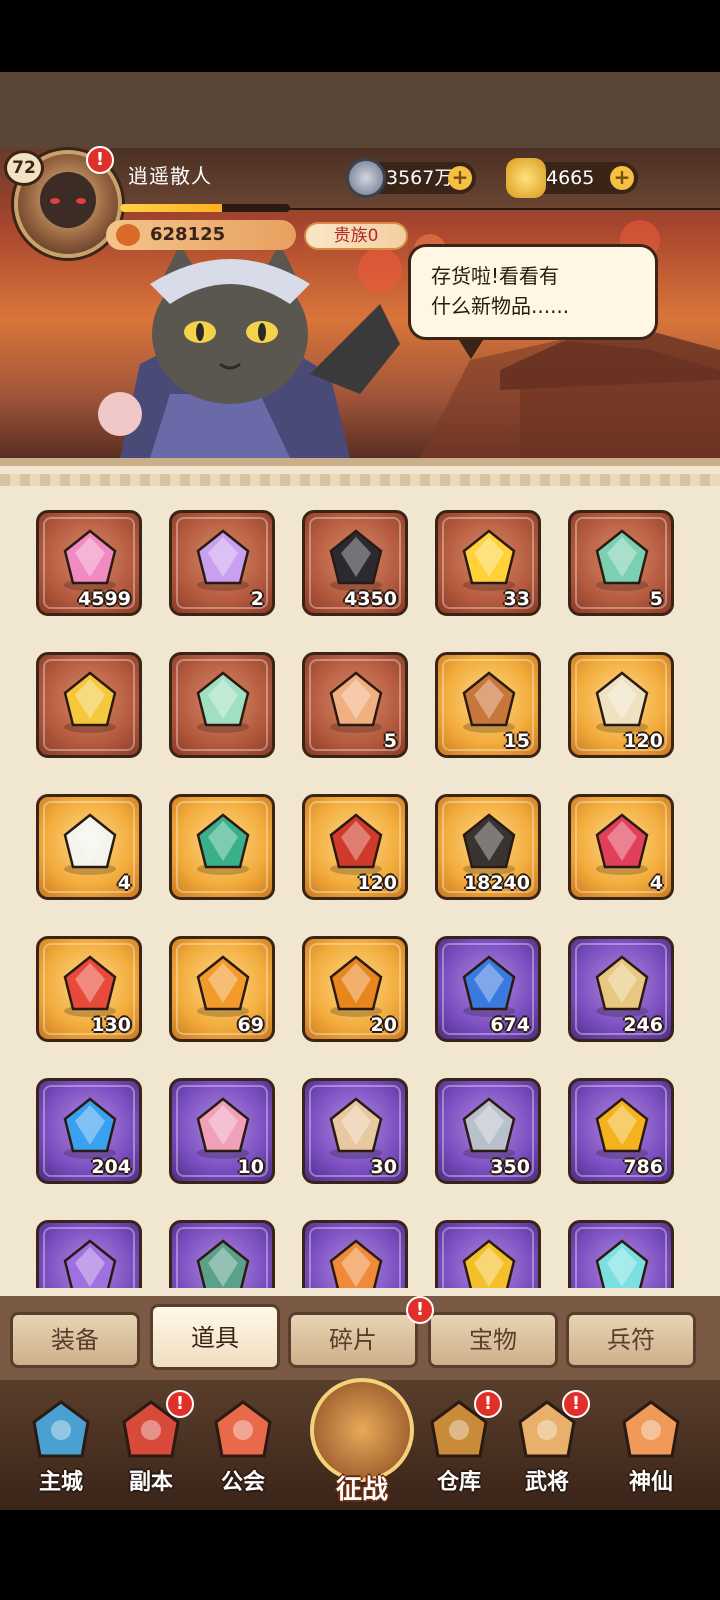 This screenshot has height=1600, width=720. I want to click on amber-orb-feather-icon, so click(223, 986).